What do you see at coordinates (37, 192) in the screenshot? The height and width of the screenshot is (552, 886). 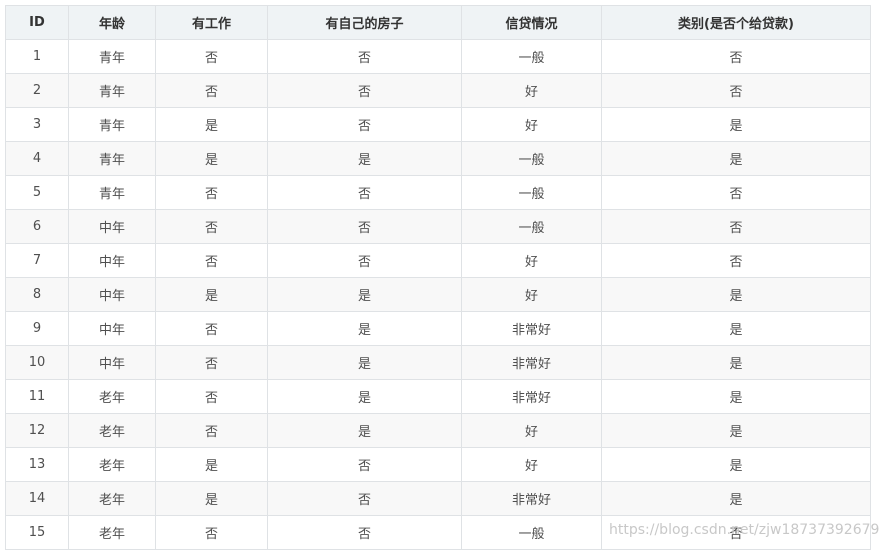 I see `cell-id: 5` at bounding box center [37, 192].